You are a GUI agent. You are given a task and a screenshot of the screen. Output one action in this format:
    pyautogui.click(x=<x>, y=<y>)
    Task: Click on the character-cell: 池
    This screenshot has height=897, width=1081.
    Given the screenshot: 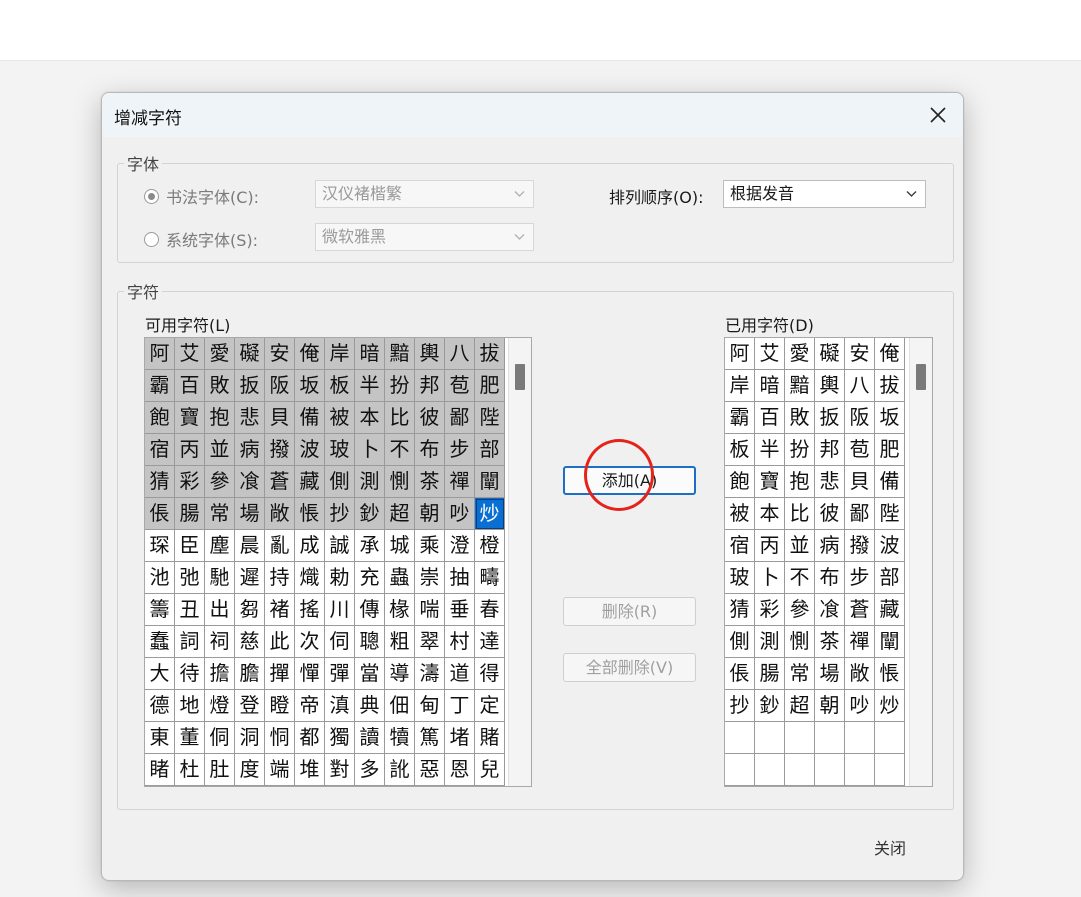 What is the action you would take?
    pyautogui.click(x=160, y=578)
    